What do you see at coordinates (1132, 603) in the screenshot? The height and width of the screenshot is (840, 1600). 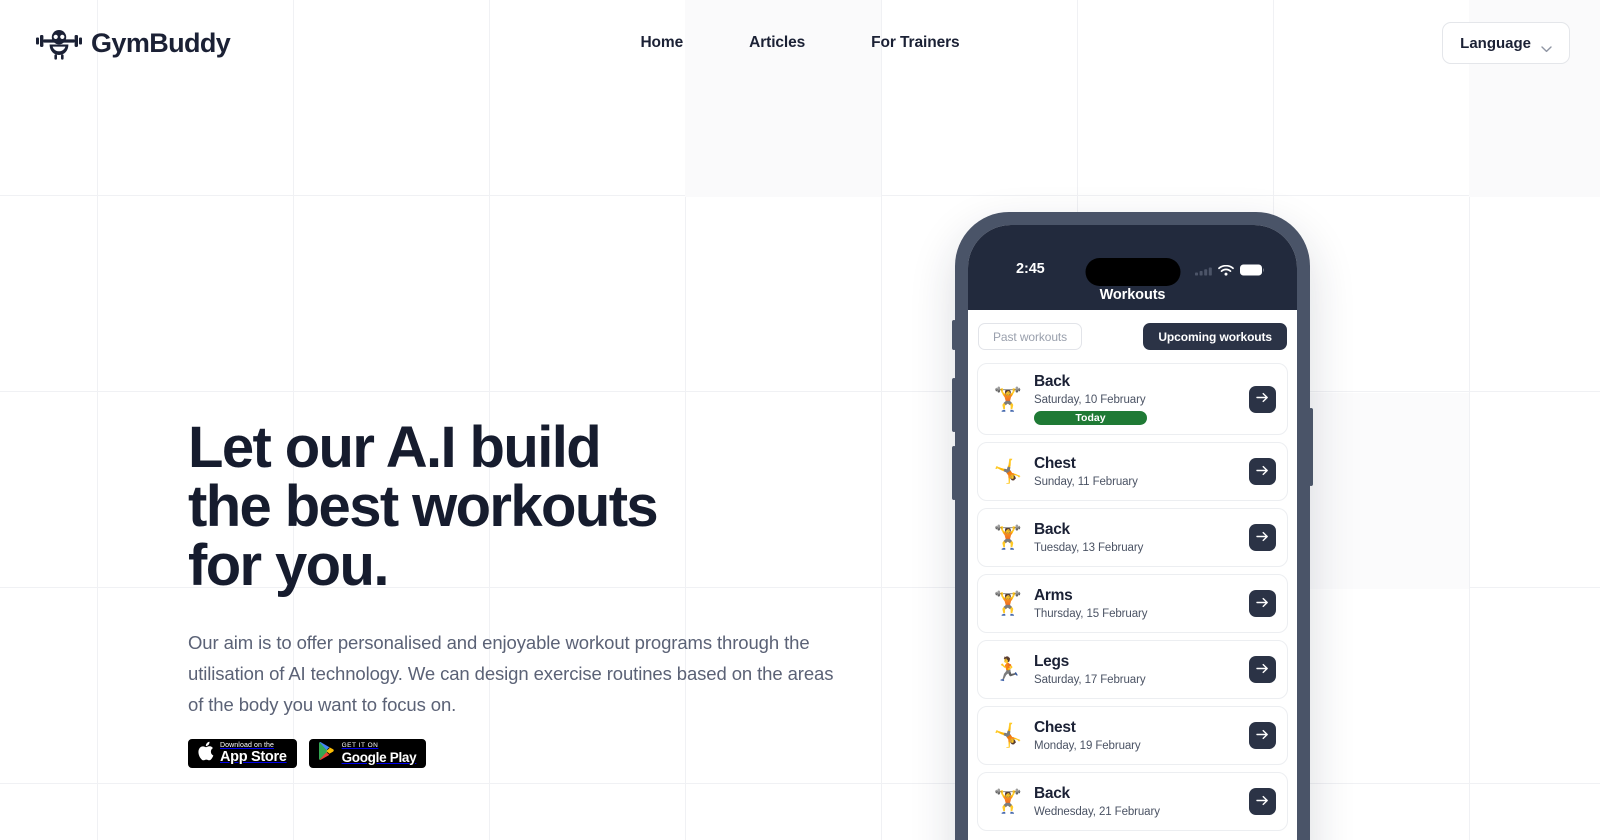 I see `workout-card: 🏋️ Arms Thursday, 15 February` at bounding box center [1132, 603].